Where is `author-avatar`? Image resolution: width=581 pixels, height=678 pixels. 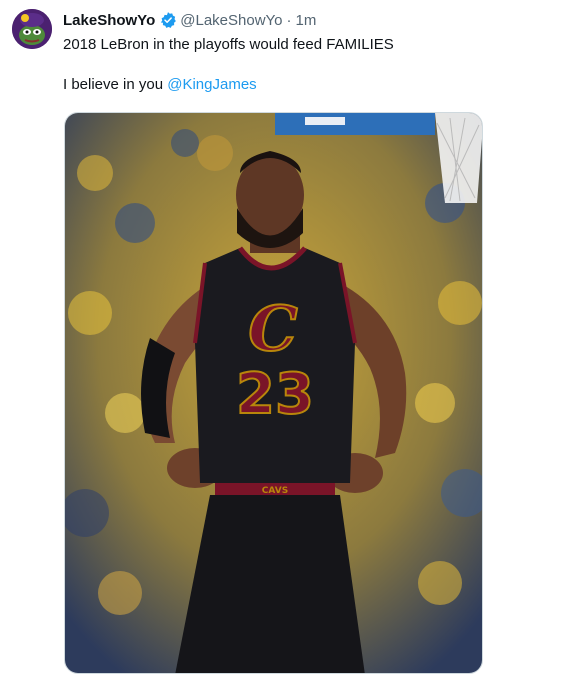 author-avatar is located at coordinates (32, 29).